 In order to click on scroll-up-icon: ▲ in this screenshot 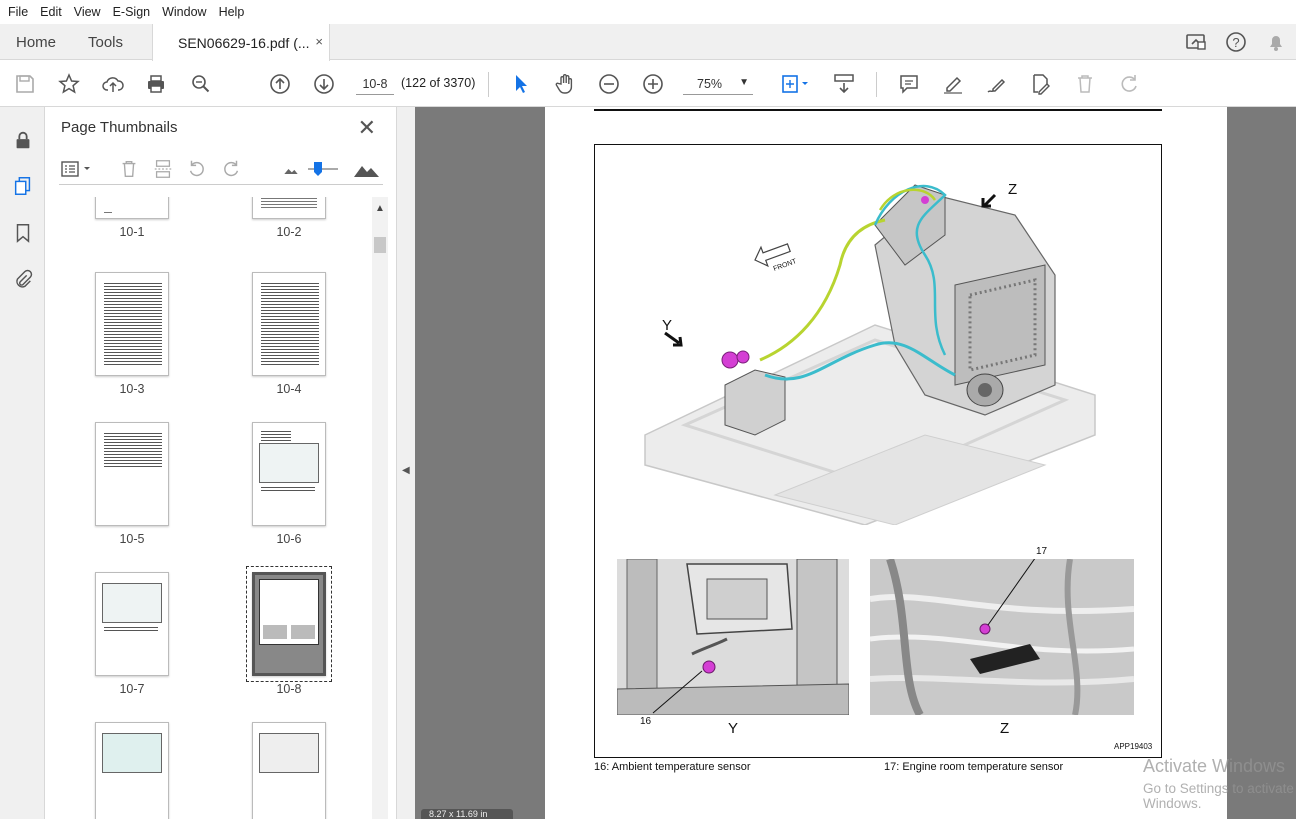, I will do `click(380, 208)`.